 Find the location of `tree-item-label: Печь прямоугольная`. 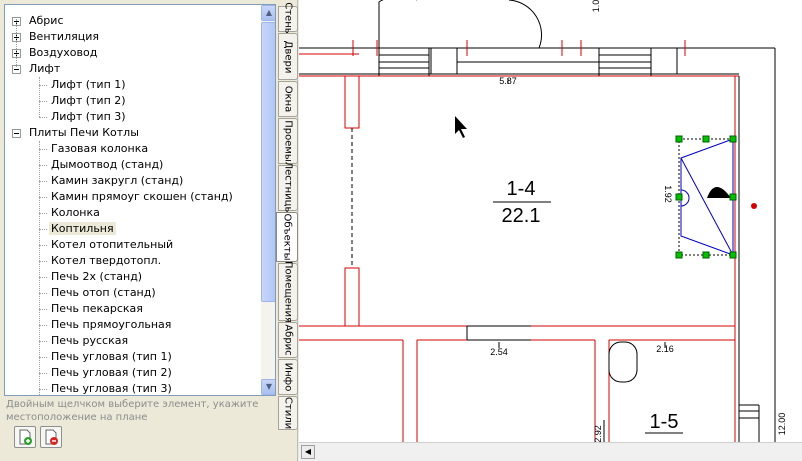

tree-item-label: Печь прямоугольная is located at coordinates (111, 324).